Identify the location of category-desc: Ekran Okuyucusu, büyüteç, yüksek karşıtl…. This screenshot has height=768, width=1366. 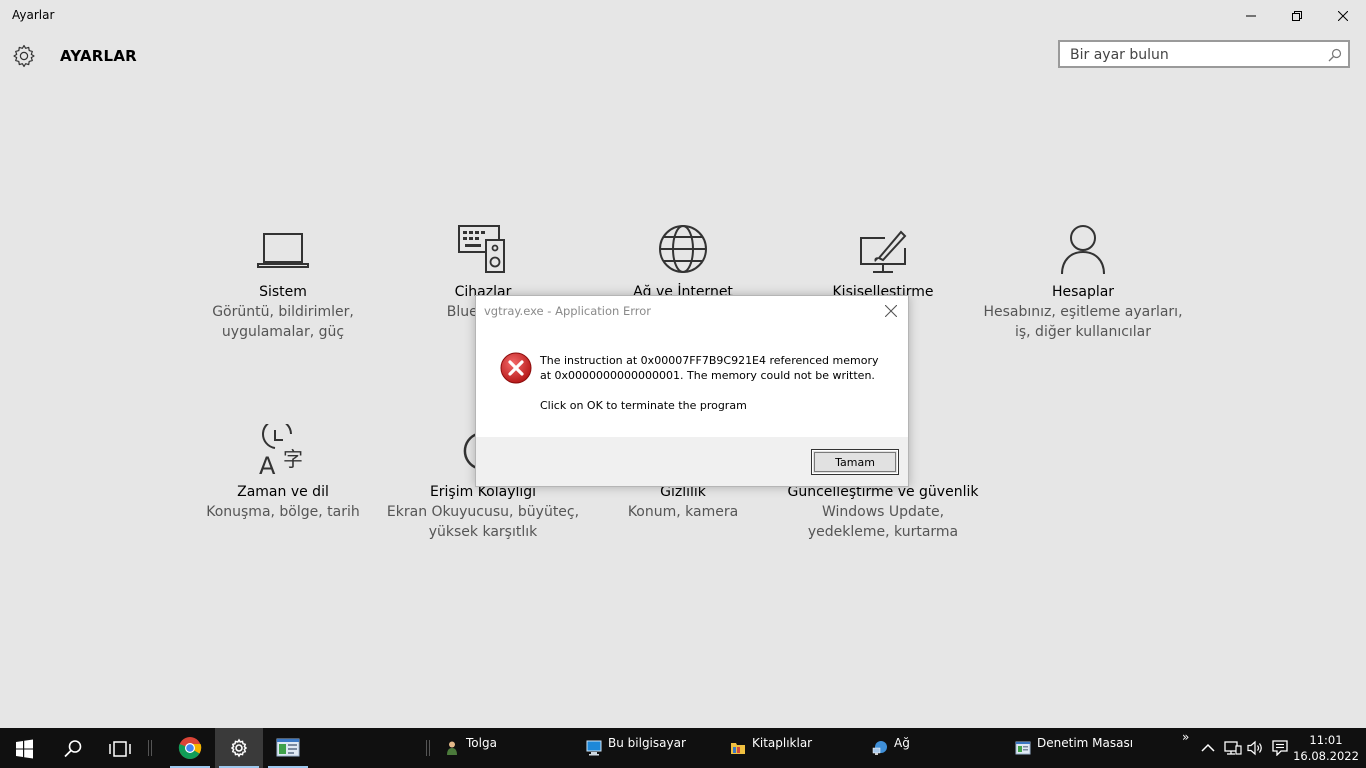
(483, 522).